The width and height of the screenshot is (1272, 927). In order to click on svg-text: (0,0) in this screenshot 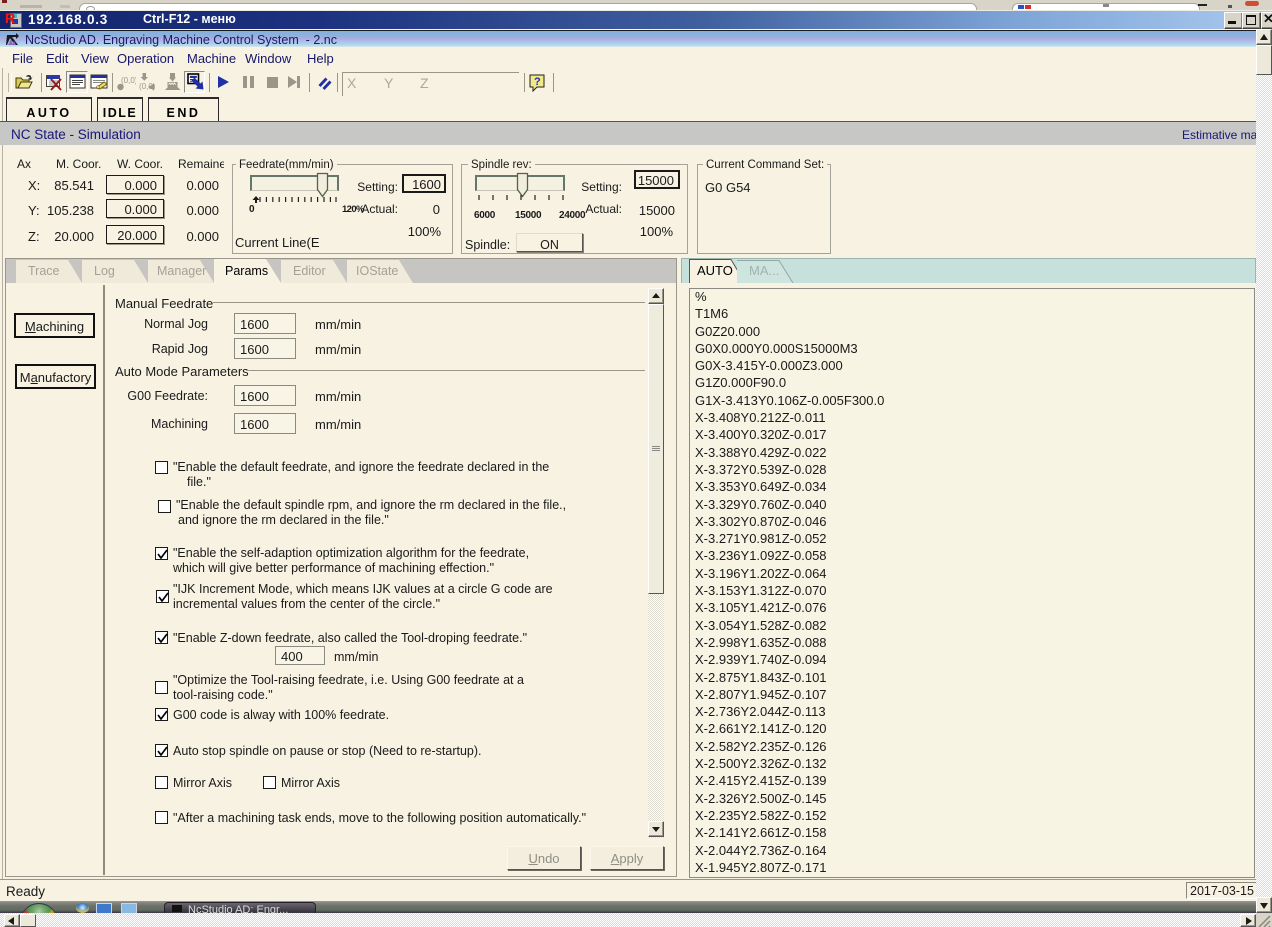, I will do `click(128, 80)`.